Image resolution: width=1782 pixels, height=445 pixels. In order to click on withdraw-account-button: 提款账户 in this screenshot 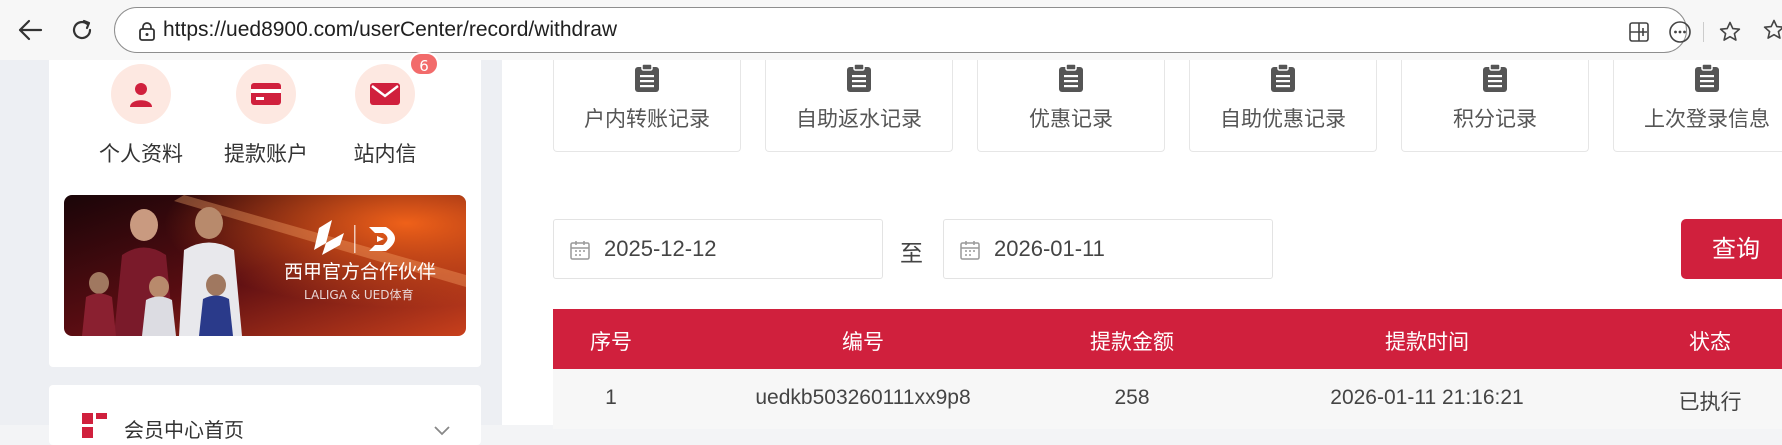, I will do `click(266, 119)`.